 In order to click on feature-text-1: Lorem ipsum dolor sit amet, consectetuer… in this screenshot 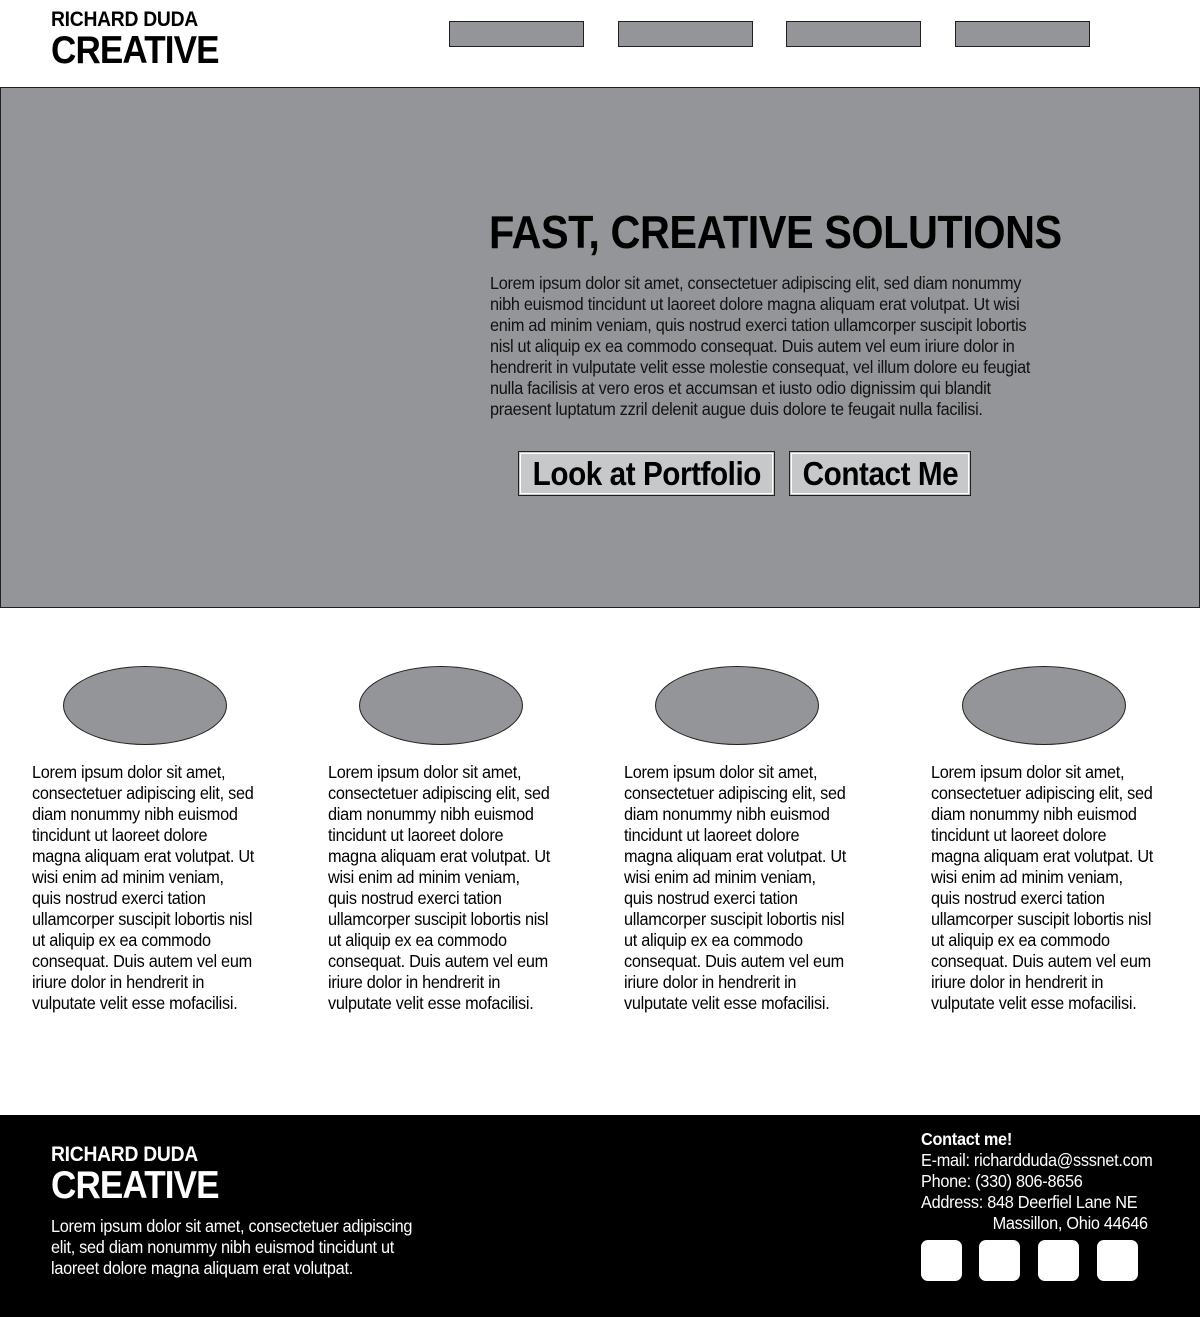, I will do `click(143, 887)`.